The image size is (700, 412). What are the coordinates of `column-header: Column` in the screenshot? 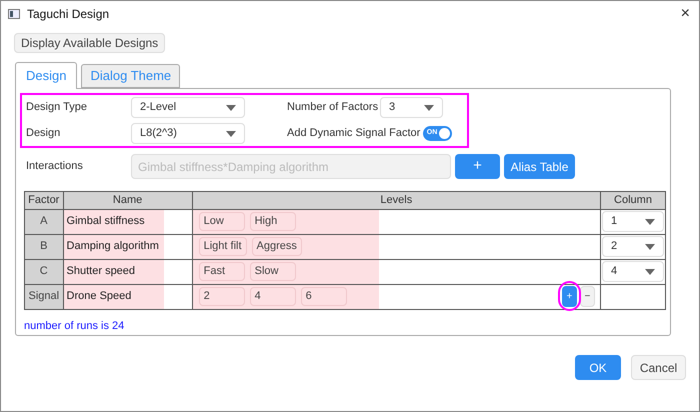 It's located at (633, 200).